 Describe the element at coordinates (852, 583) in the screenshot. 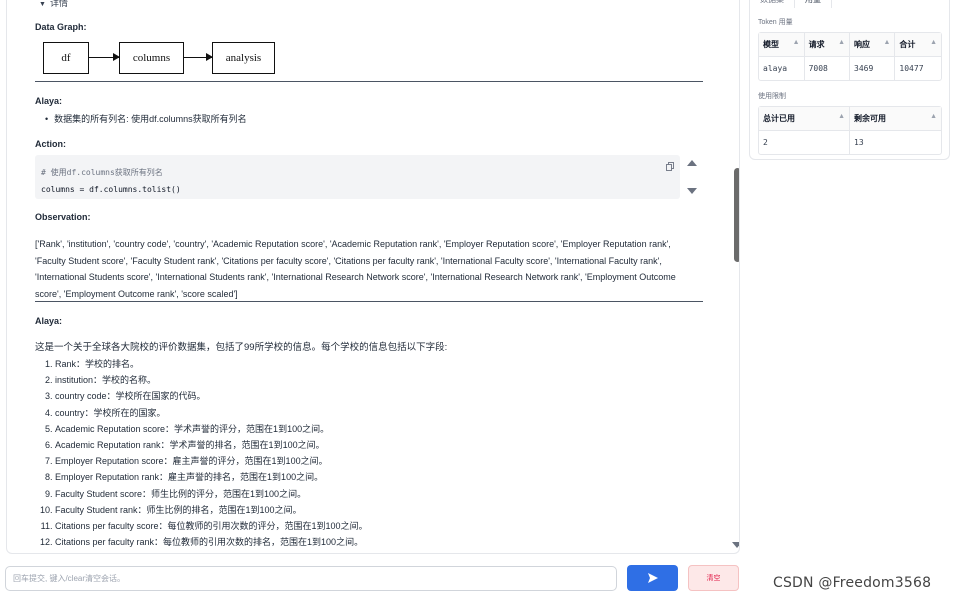

I see `watermark: CSDN @Freedom3568` at that location.